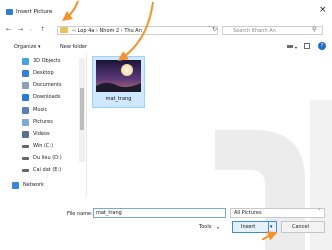 The height and width of the screenshot is (250, 332). What do you see at coordinates (135, 31) in the screenshot?
I see `arrow-to-thumbnail` at bounding box center [135, 31].